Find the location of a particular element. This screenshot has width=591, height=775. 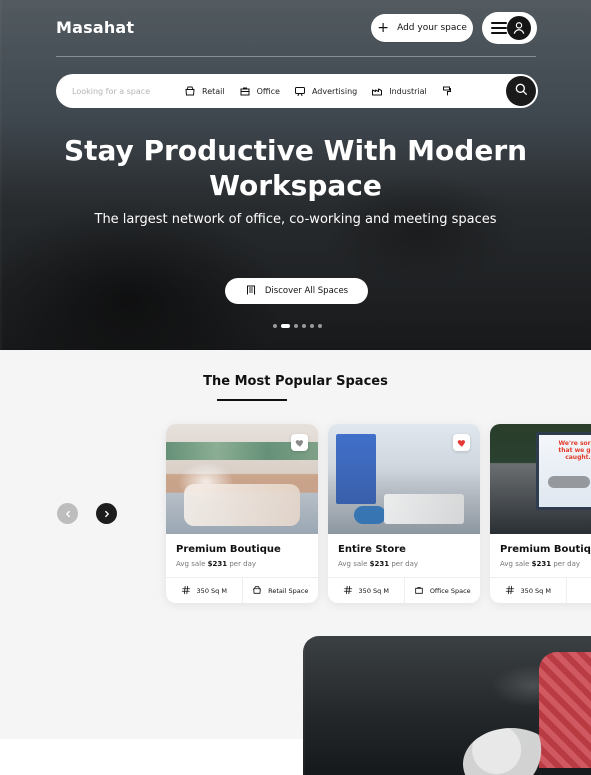

space-image: We're sorry that we got caught. is located at coordinates (540, 479).